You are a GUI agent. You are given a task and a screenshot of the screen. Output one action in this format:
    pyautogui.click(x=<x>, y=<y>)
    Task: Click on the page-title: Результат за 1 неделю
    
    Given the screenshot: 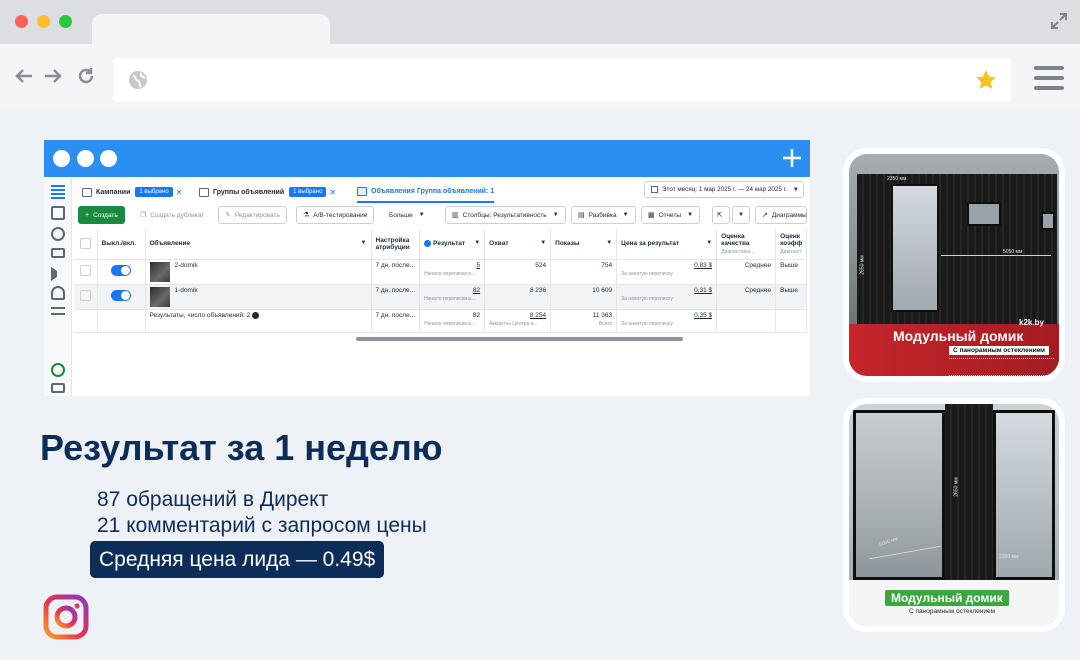 What is the action you would take?
    pyautogui.click(x=241, y=447)
    